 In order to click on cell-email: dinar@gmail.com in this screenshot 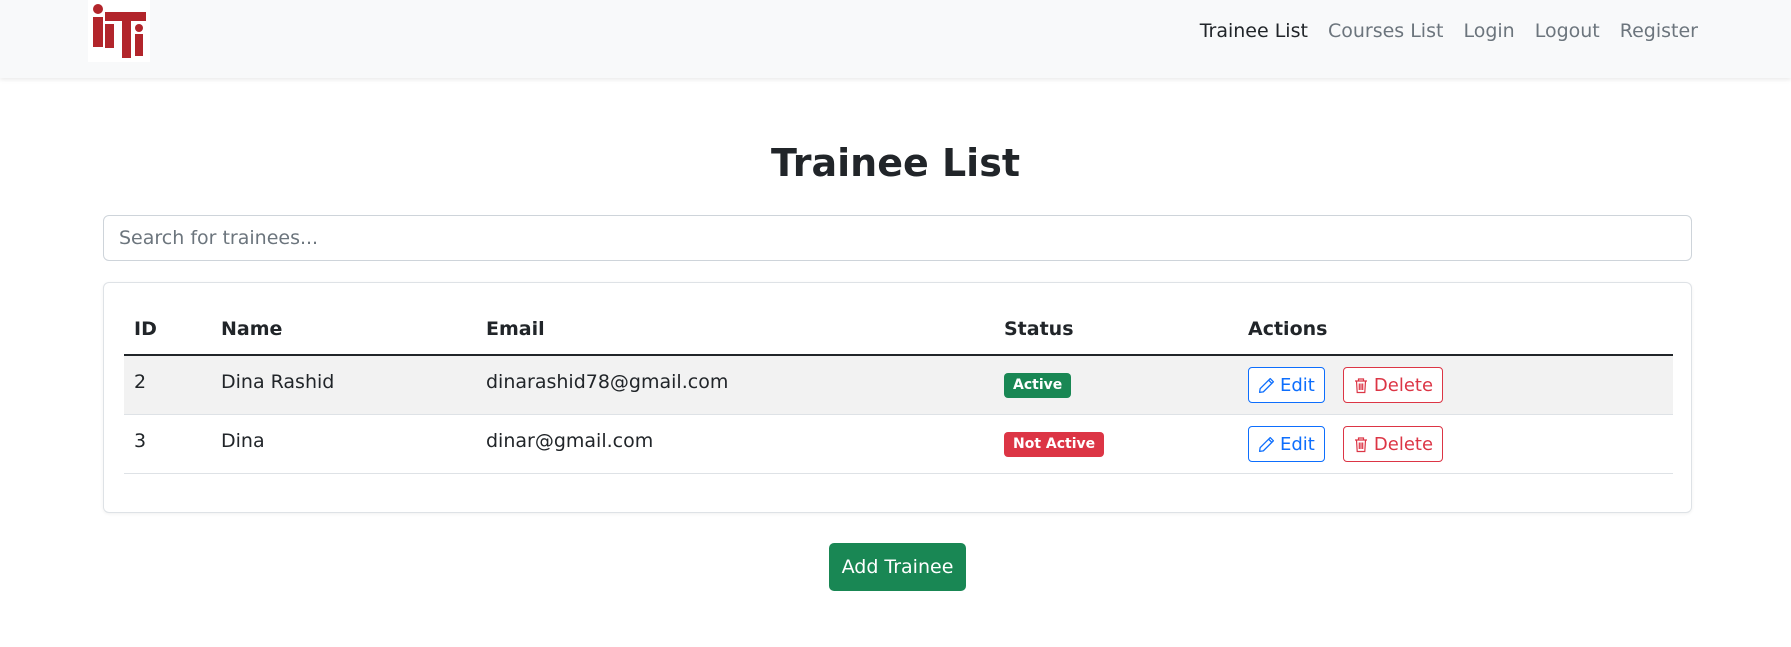, I will do `click(735, 444)`.